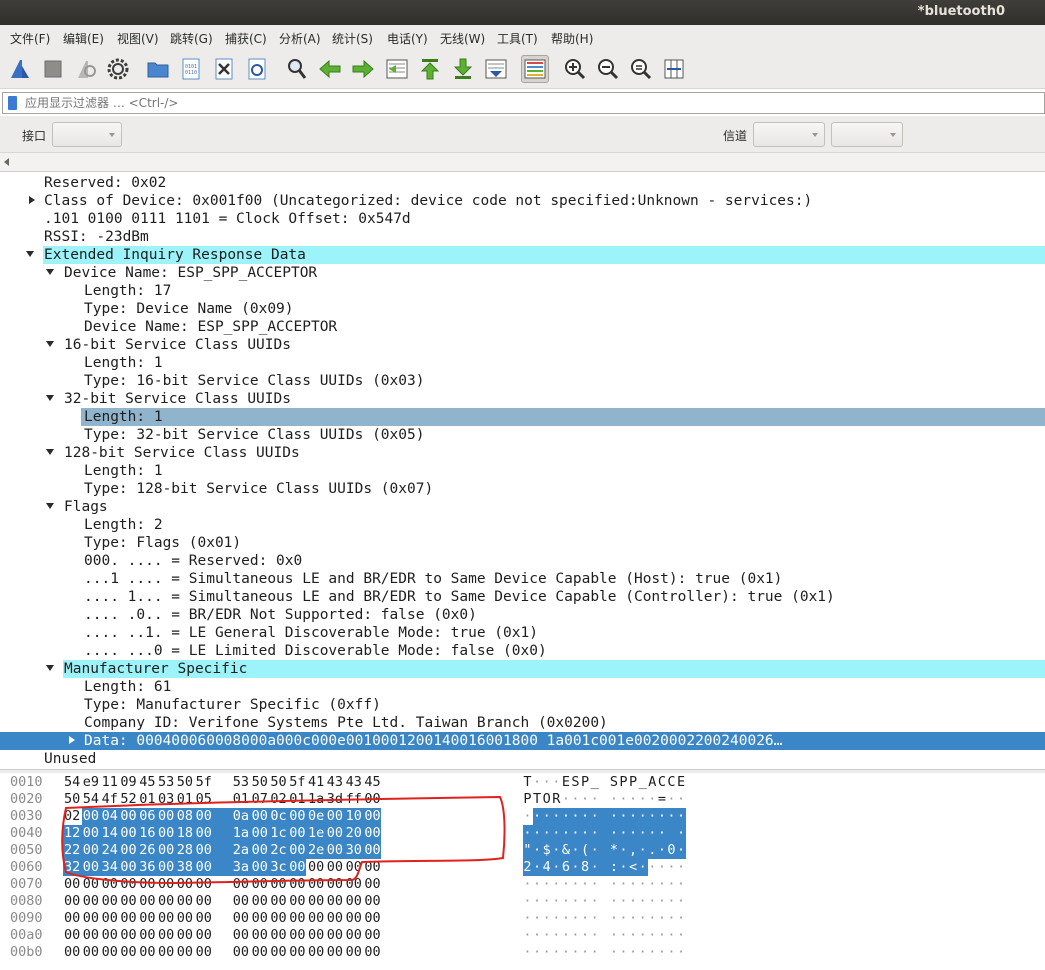 The image size is (1045, 970). I want to click on hex-byte: 0a, so click(242, 816).